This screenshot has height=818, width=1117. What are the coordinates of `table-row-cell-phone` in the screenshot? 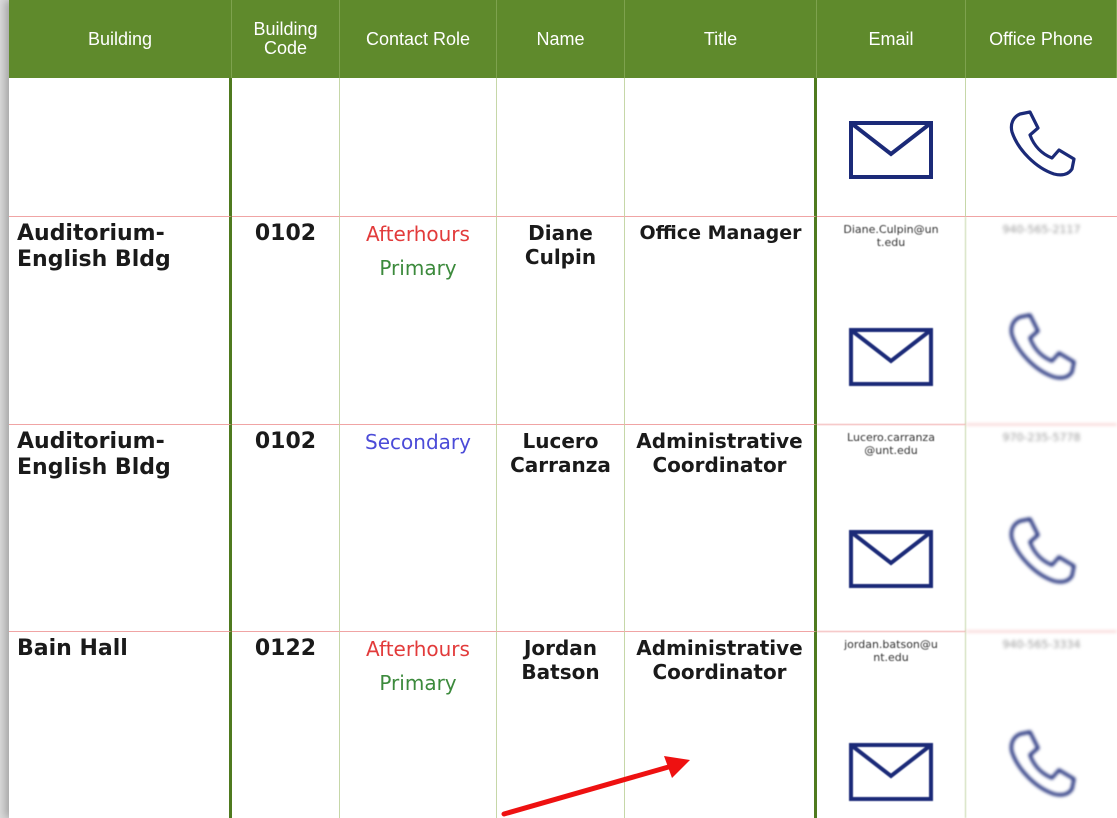 It's located at (1041, 147).